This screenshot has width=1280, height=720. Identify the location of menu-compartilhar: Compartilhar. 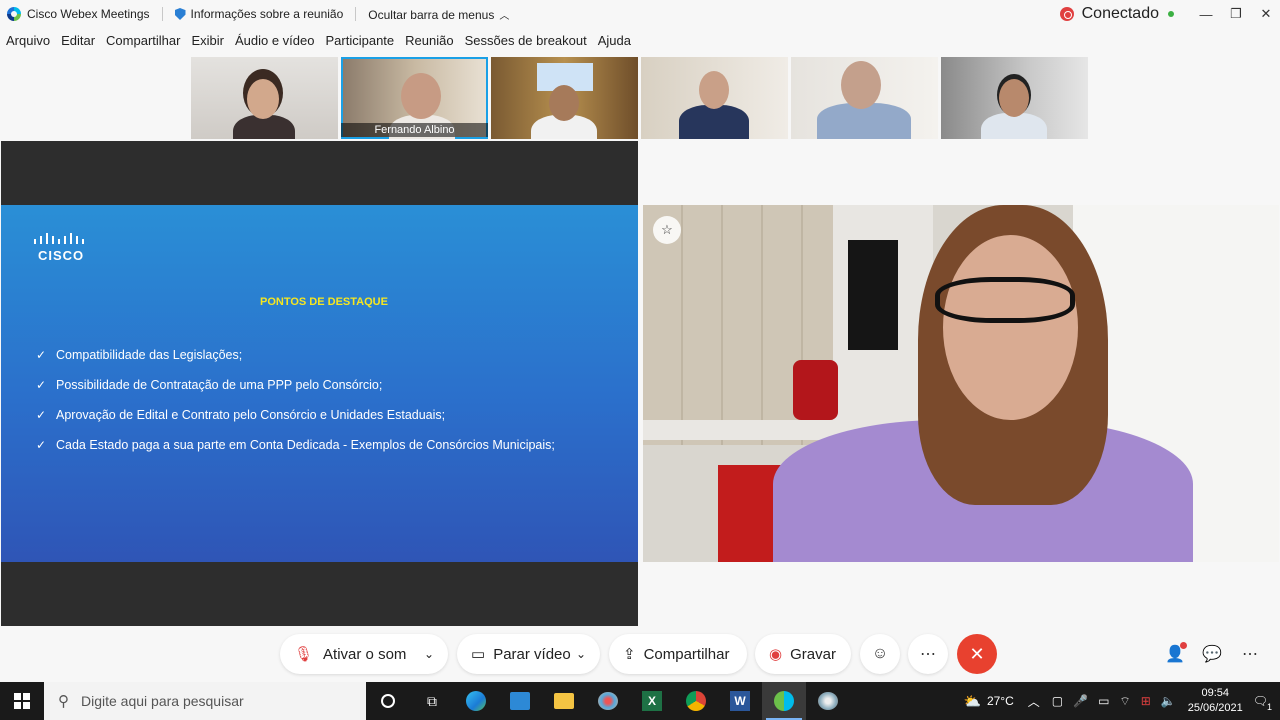
(143, 42).